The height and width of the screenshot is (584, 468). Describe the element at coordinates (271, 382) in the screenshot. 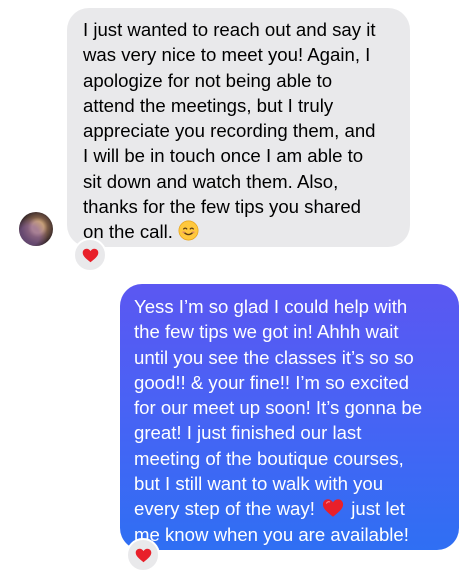

I see `message-line: good!! & your fine!! I’m so excited` at that location.